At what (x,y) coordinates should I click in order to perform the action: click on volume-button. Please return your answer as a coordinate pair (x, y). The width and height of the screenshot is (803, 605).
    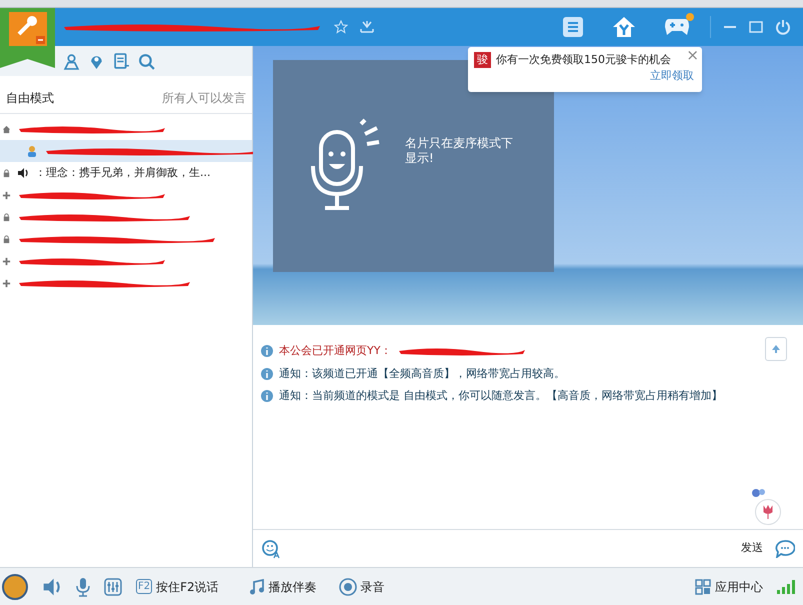
    Looking at the image, I should click on (52, 586).